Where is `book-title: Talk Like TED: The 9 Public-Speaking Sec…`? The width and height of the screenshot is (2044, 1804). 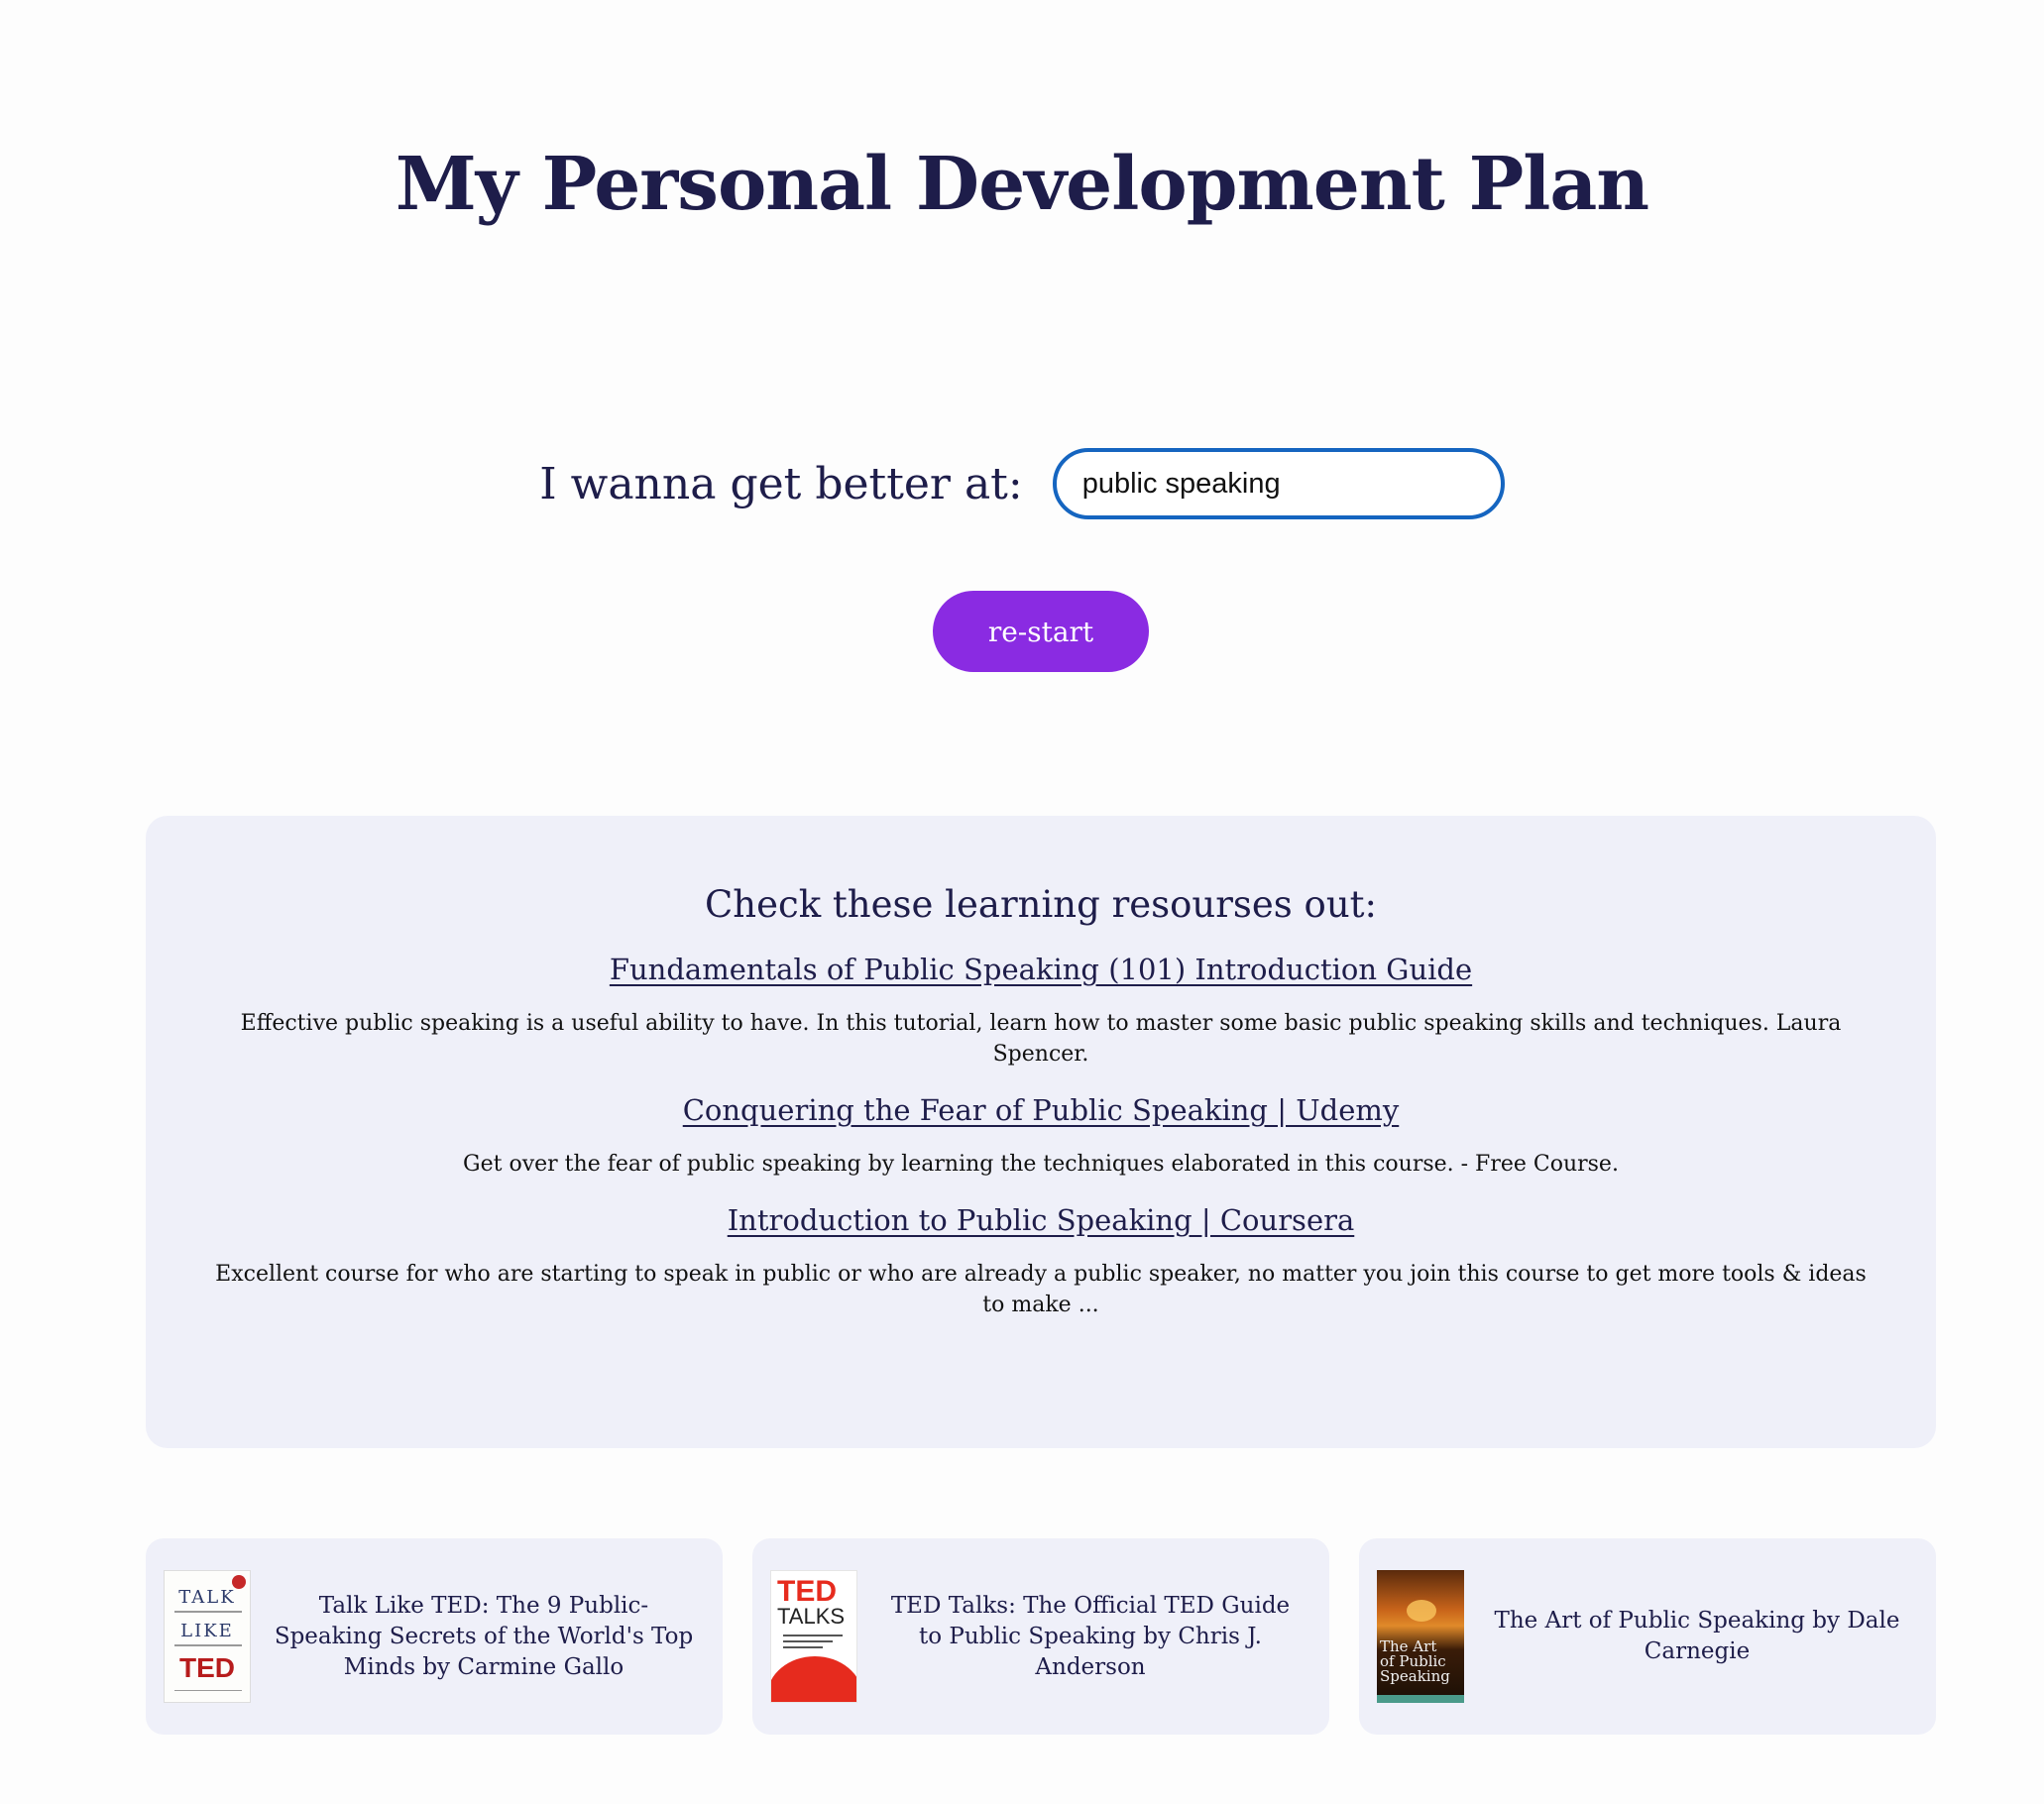
book-title: Talk Like TED: The 9 Public-Speaking Sec… is located at coordinates (484, 1636).